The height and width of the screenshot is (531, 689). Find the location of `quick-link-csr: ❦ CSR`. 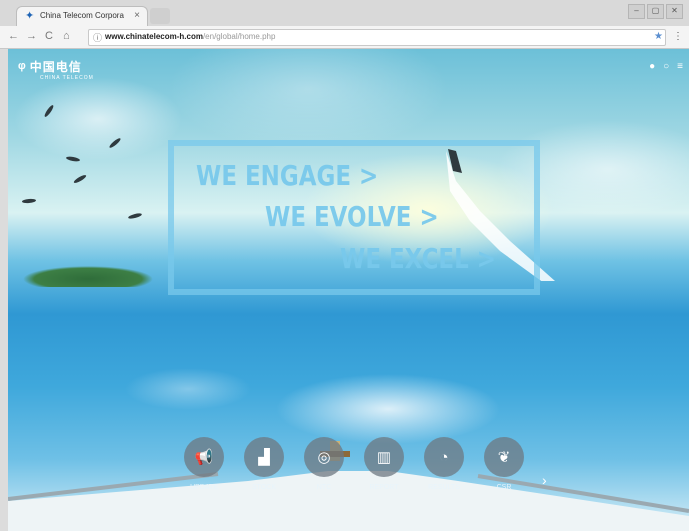

quick-link-csr: ❦ CSR is located at coordinates (504, 464).